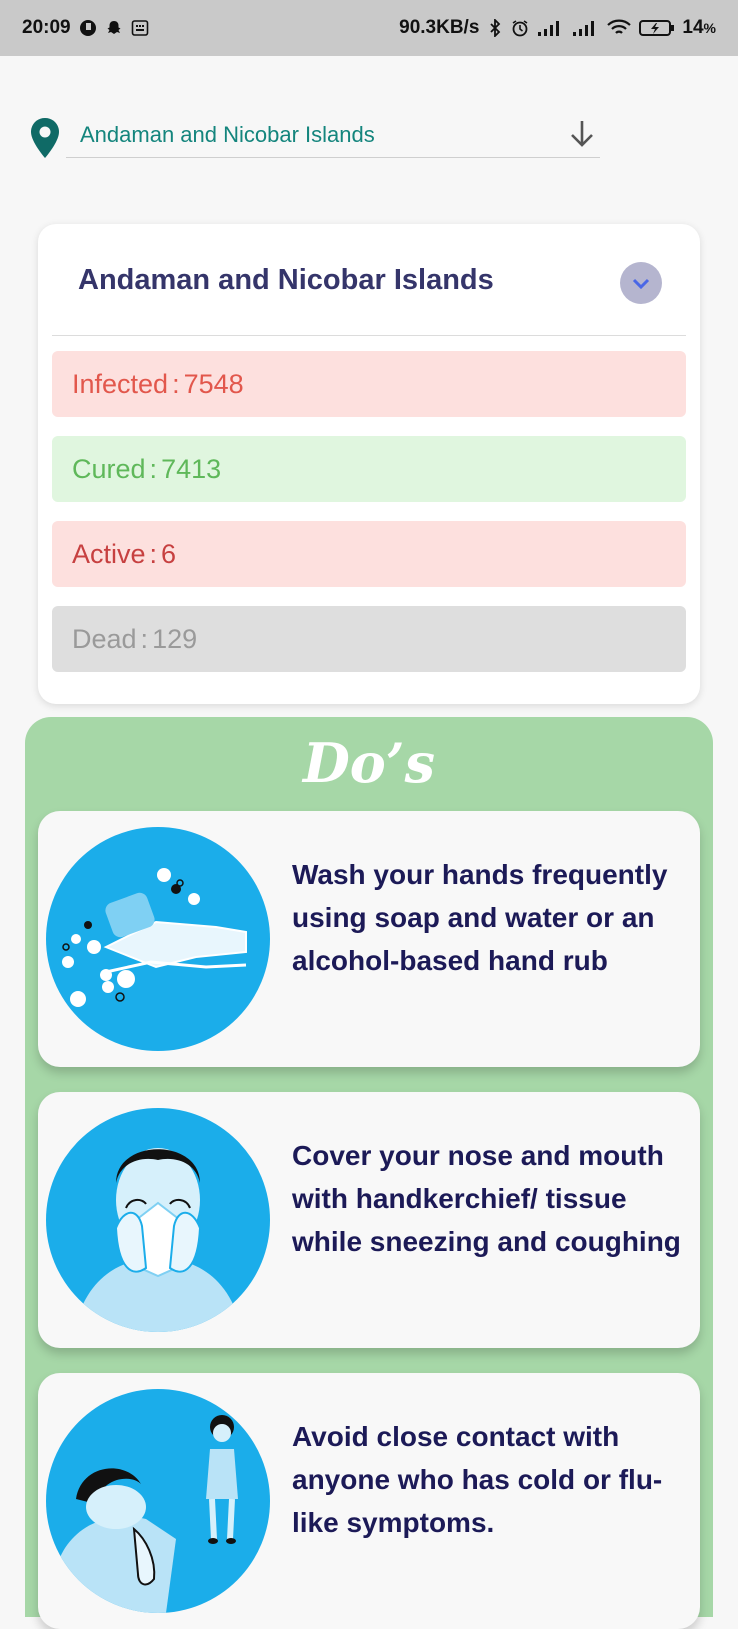 The width and height of the screenshot is (738, 1629). Describe the element at coordinates (369, 28) in the screenshot. I see `status-bar: 20:09 90.3KB/s 14%` at that location.